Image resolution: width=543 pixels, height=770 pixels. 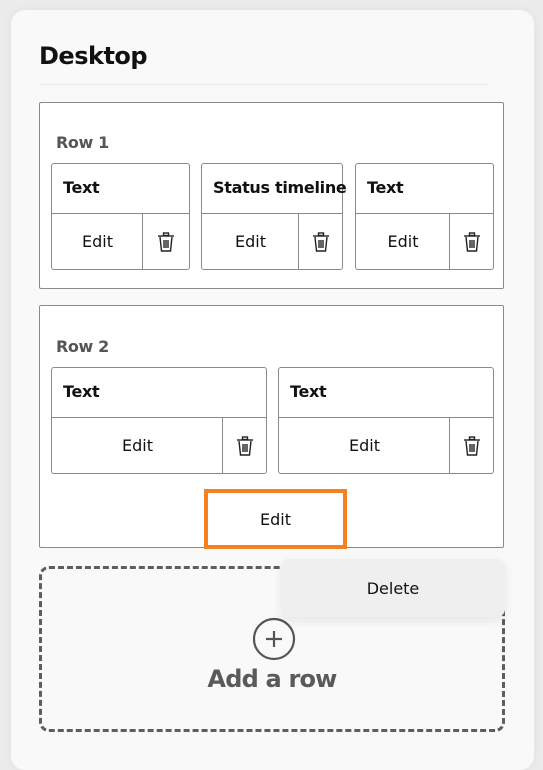 What do you see at coordinates (275, 519) in the screenshot?
I see `row-edit-button: Edit` at bounding box center [275, 519].